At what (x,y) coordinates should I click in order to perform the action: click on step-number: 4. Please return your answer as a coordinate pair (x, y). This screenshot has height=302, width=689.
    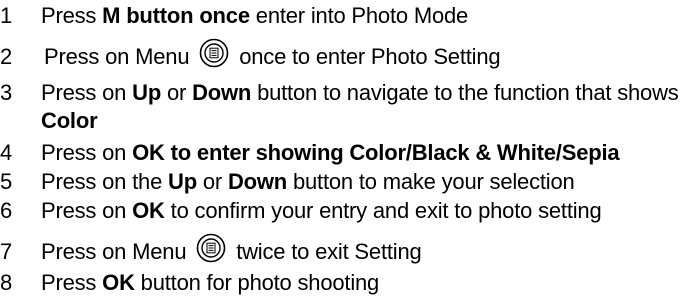
    Looking at the image, I should click on (6, 152).